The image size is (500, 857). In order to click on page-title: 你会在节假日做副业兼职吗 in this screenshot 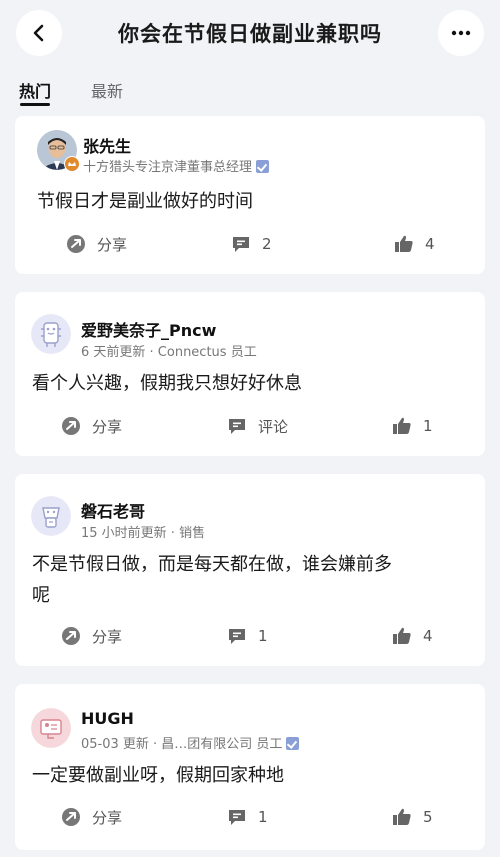, I will do `click(250, 34)`.